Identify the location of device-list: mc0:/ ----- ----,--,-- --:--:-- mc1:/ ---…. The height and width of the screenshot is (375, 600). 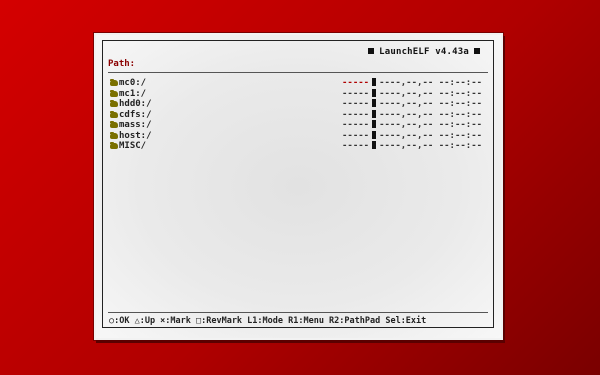
(298, 115).